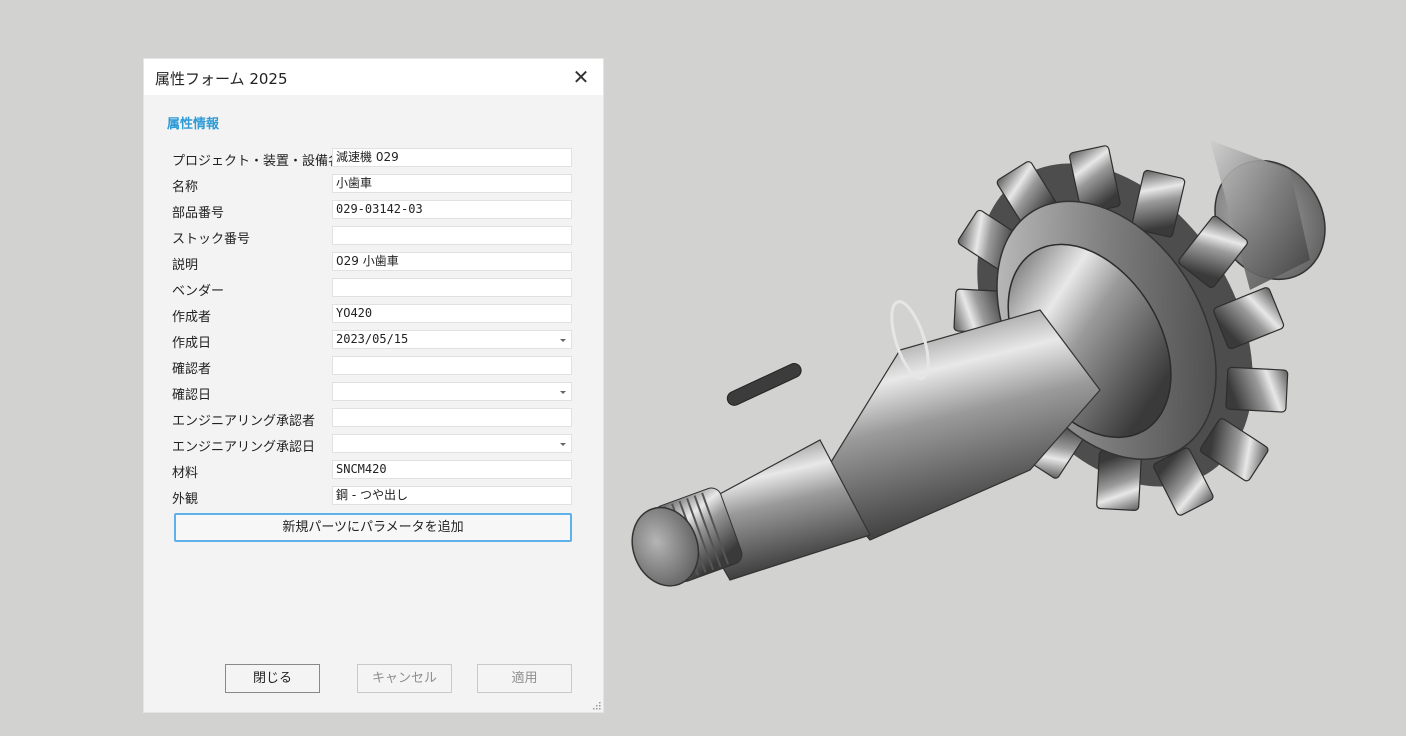 This screenshot has height=736, width=1406. Describe the element at coordinates (452, 313) in the screenshot. I see `text-field: YO420` at that location.